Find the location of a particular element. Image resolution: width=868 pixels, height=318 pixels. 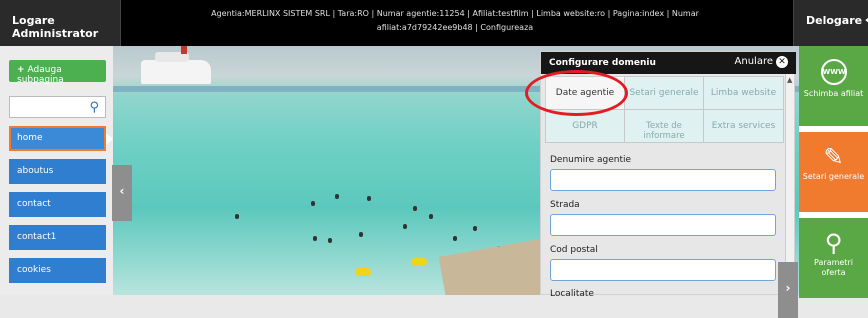

tab-extra-services: Extra services is located at coordinates (743, 126).